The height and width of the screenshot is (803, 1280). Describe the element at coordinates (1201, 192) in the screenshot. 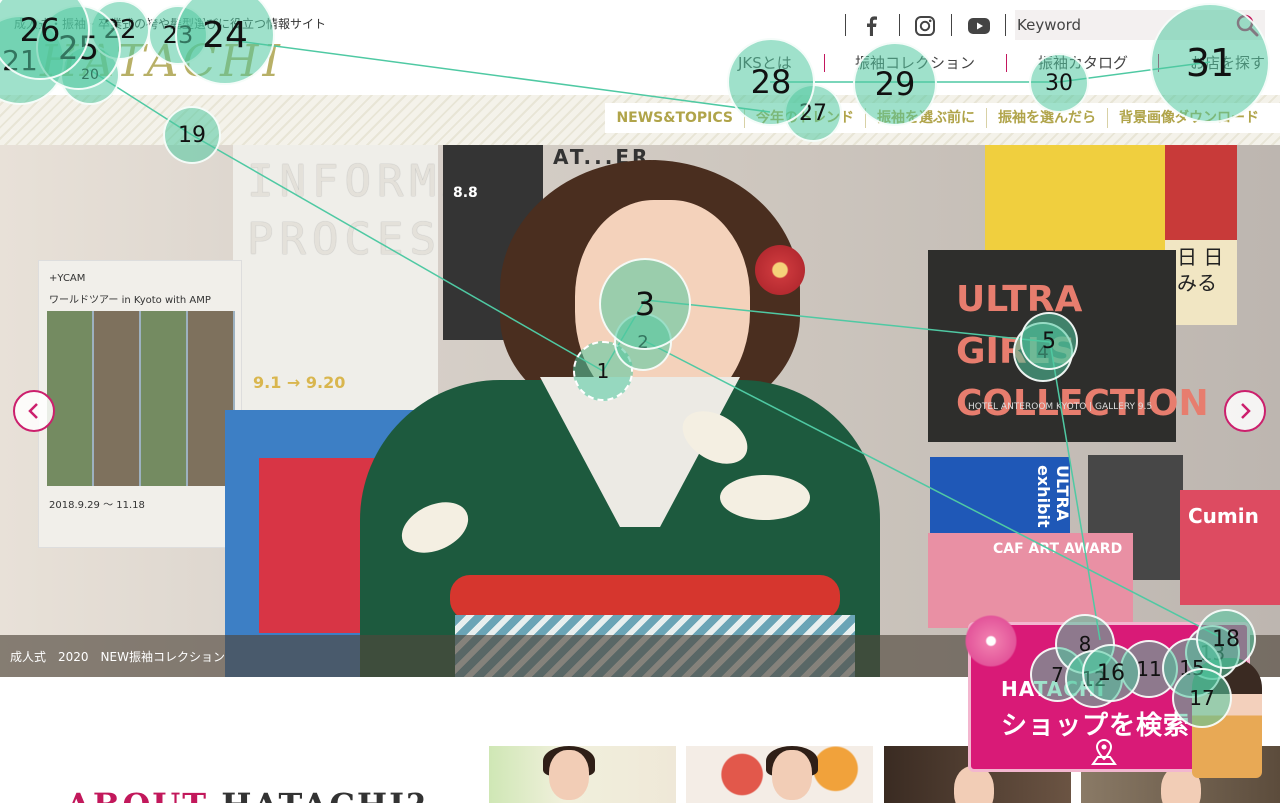

I see `poster-red` at that location.